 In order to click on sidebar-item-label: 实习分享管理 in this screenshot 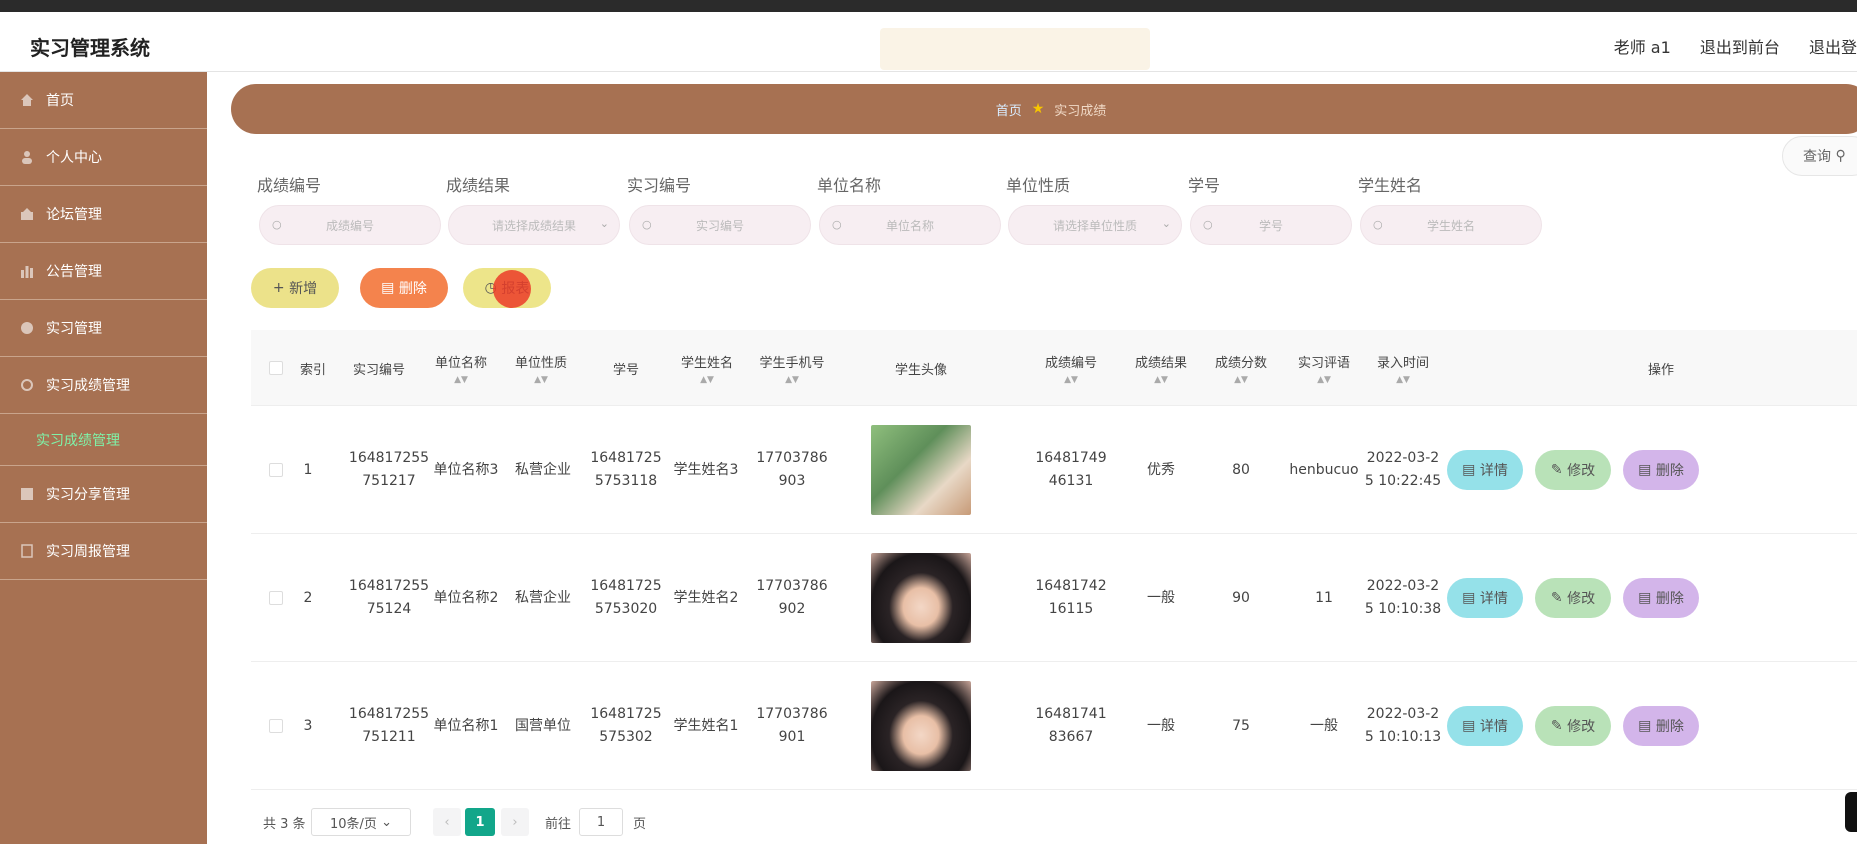, I will do `click(88, 495)`.